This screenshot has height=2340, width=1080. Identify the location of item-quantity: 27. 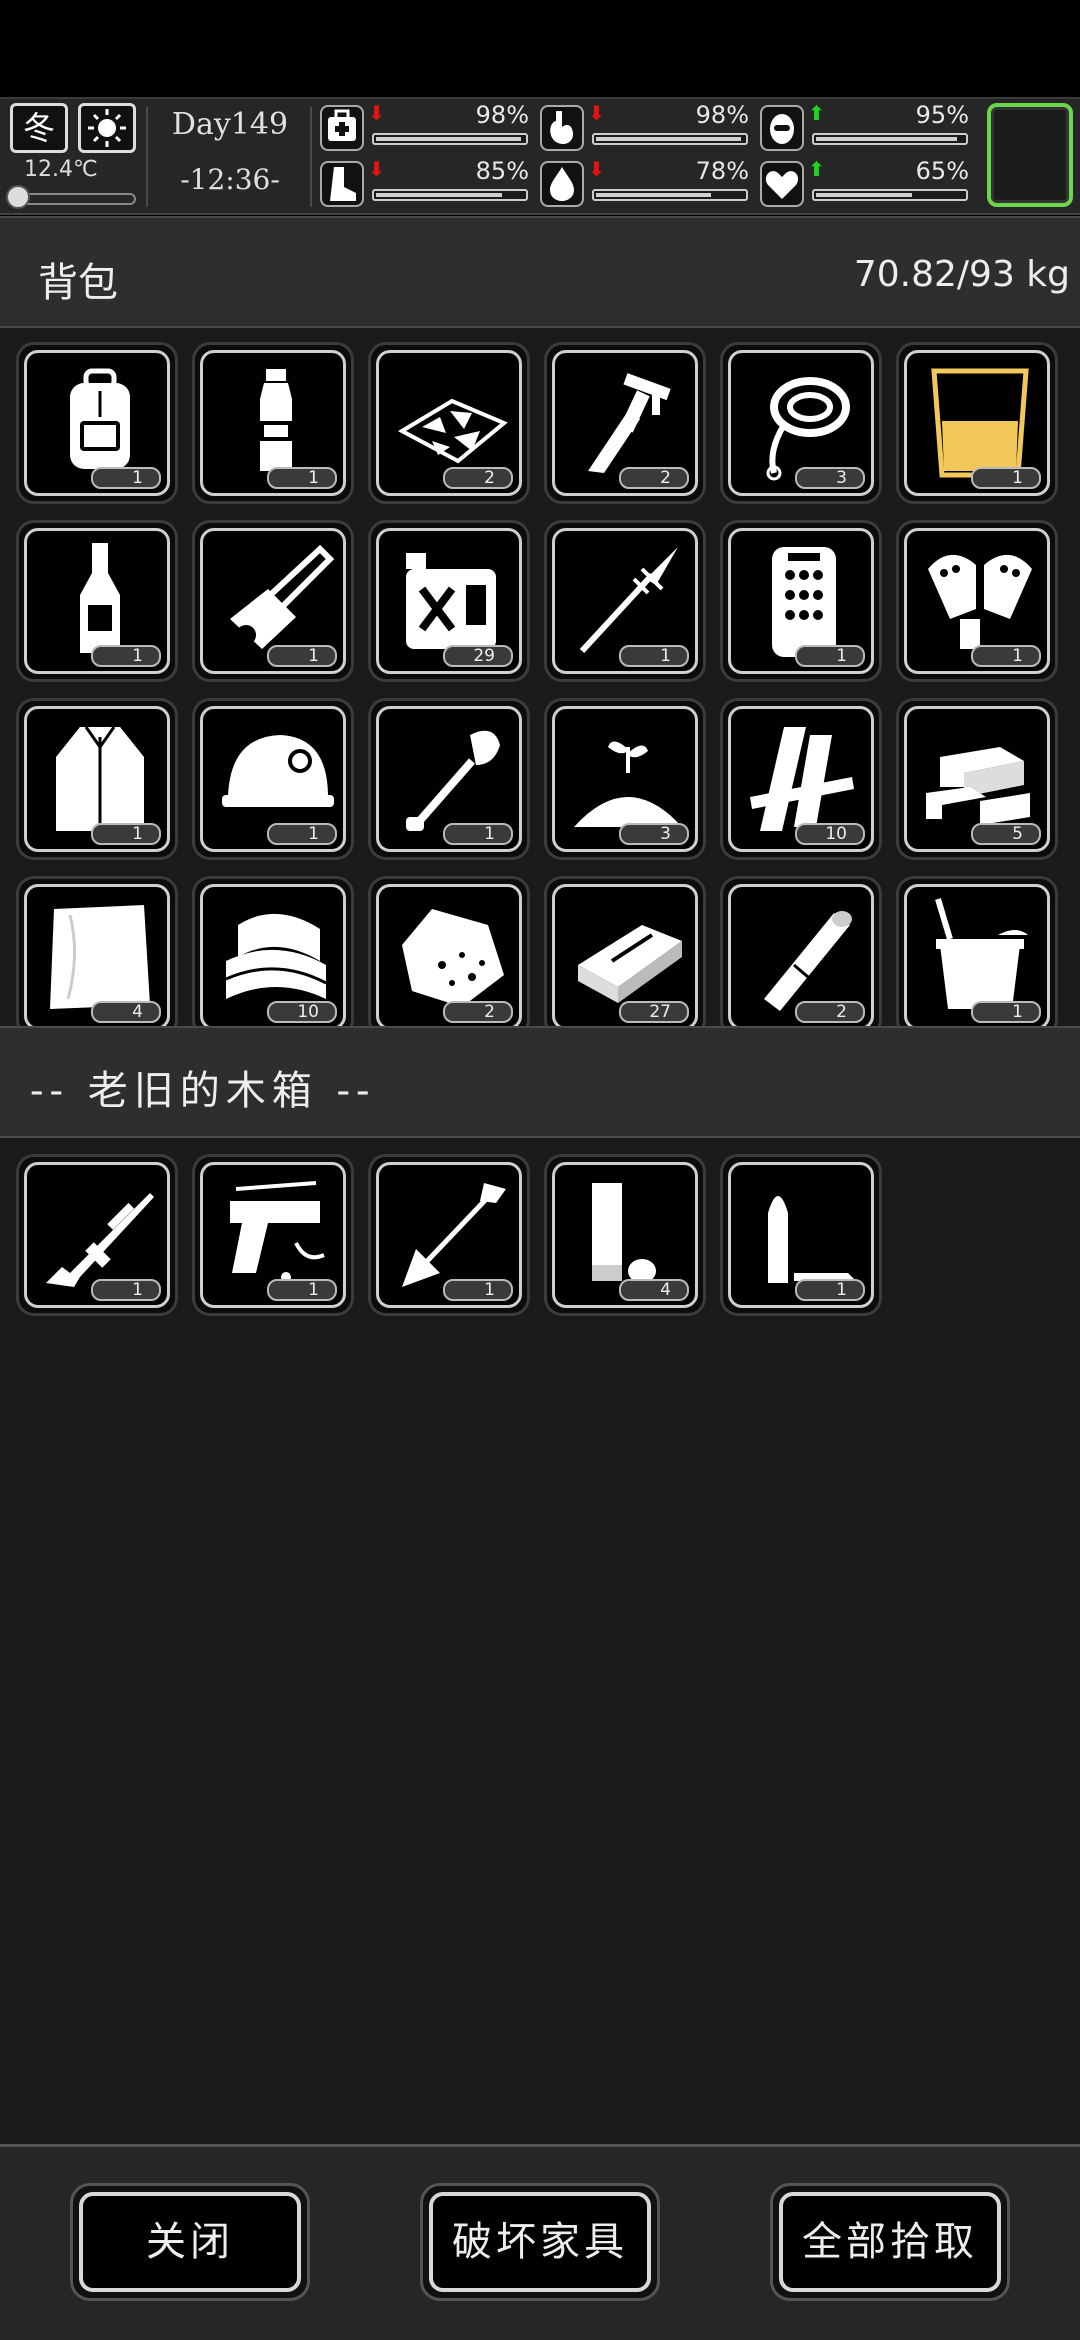
(654, 1012).